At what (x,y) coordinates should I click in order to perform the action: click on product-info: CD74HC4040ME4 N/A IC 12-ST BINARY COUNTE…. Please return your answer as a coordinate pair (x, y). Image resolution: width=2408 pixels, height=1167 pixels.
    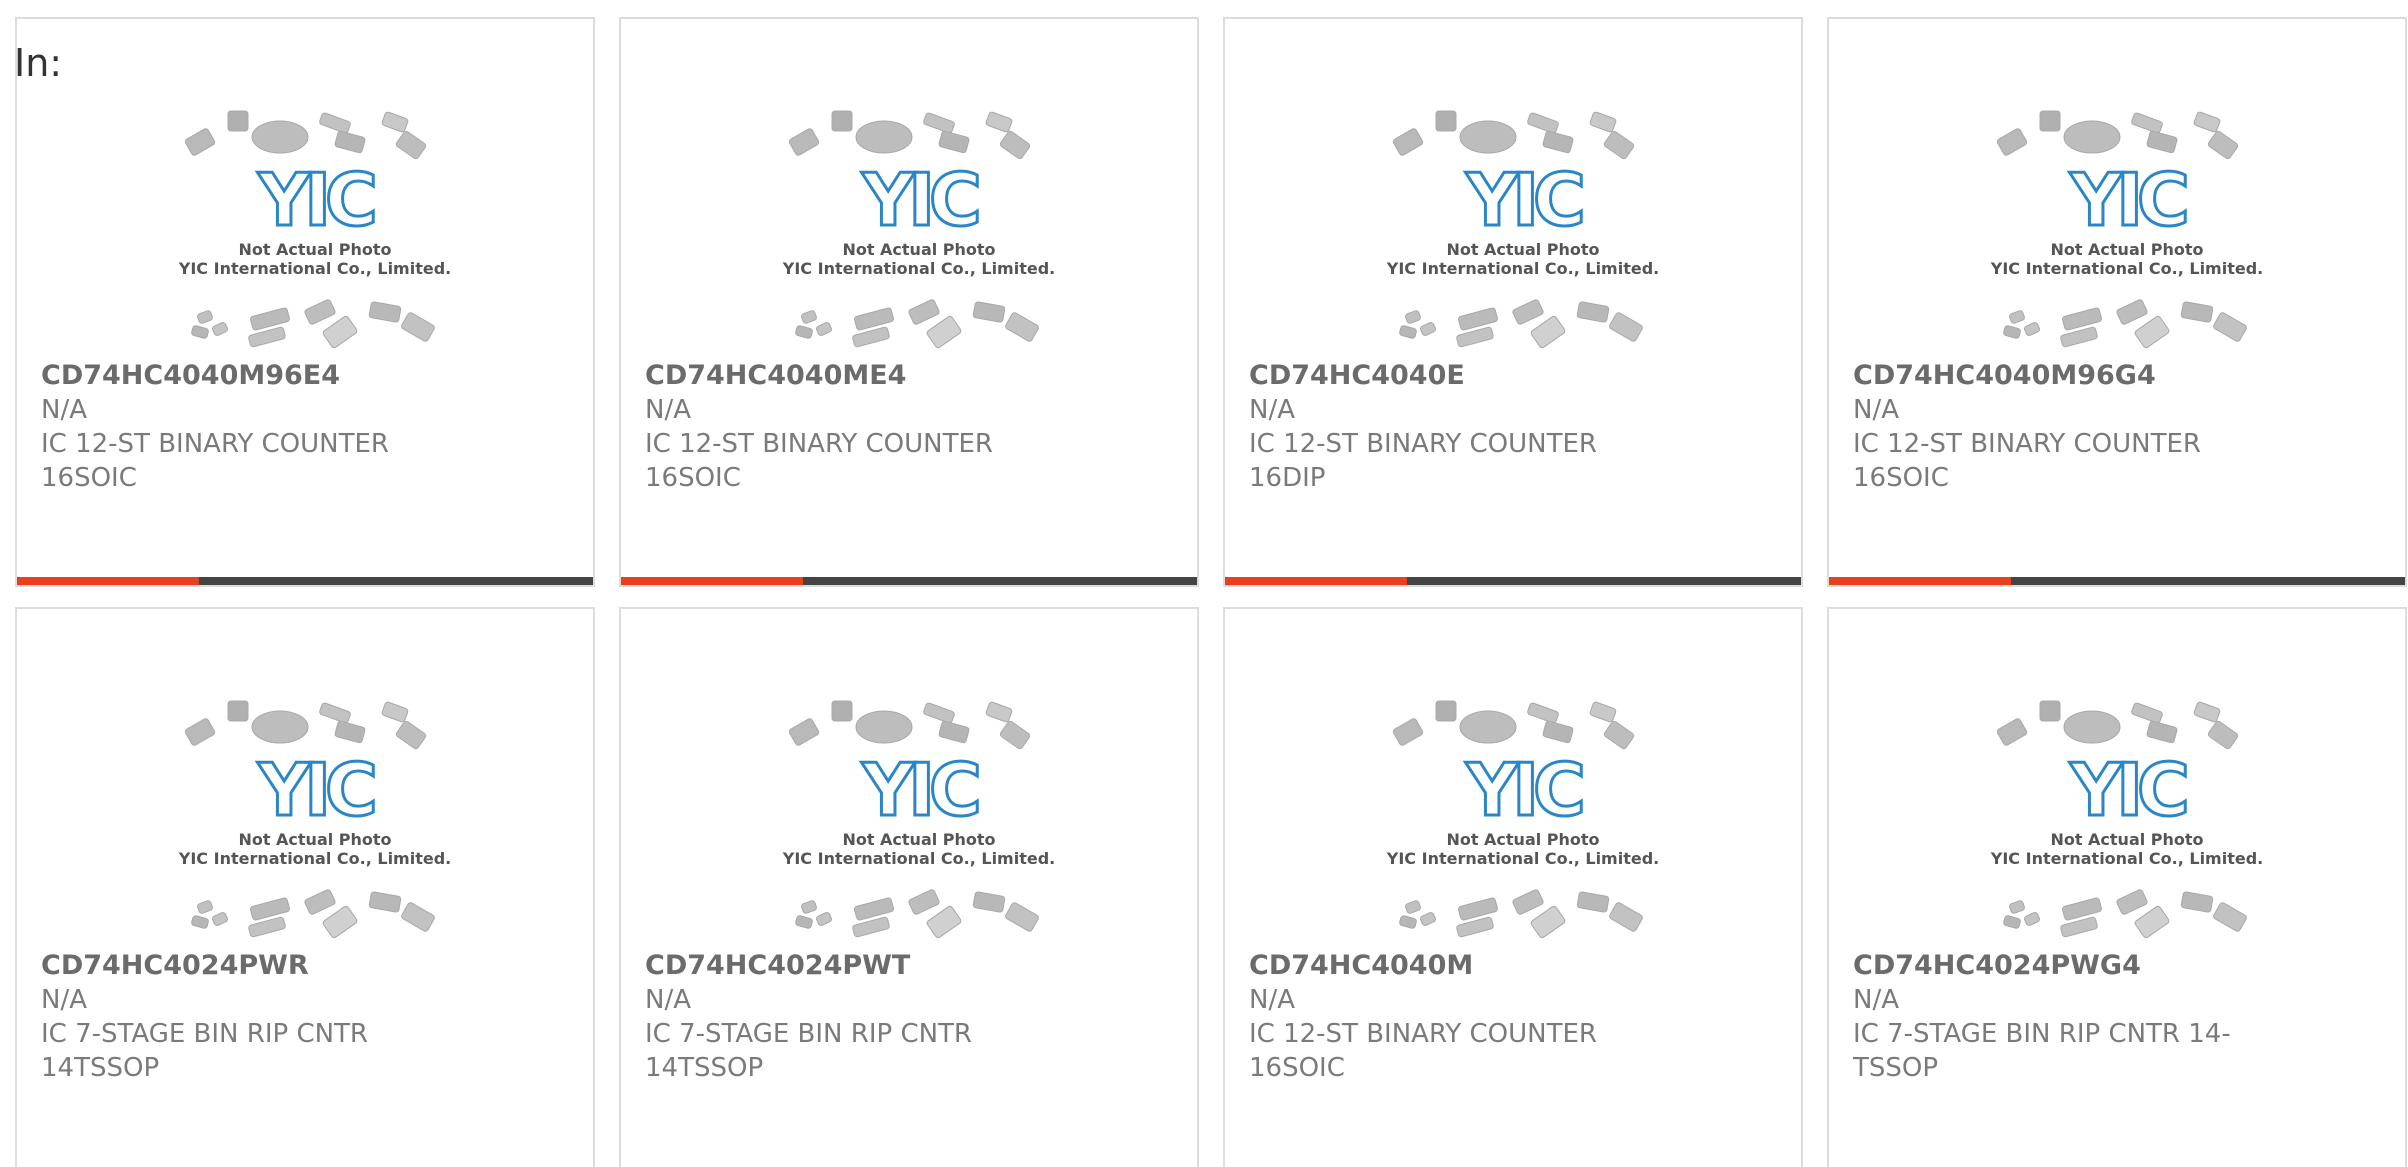
    Looking at the image, I should click on (855, 427).